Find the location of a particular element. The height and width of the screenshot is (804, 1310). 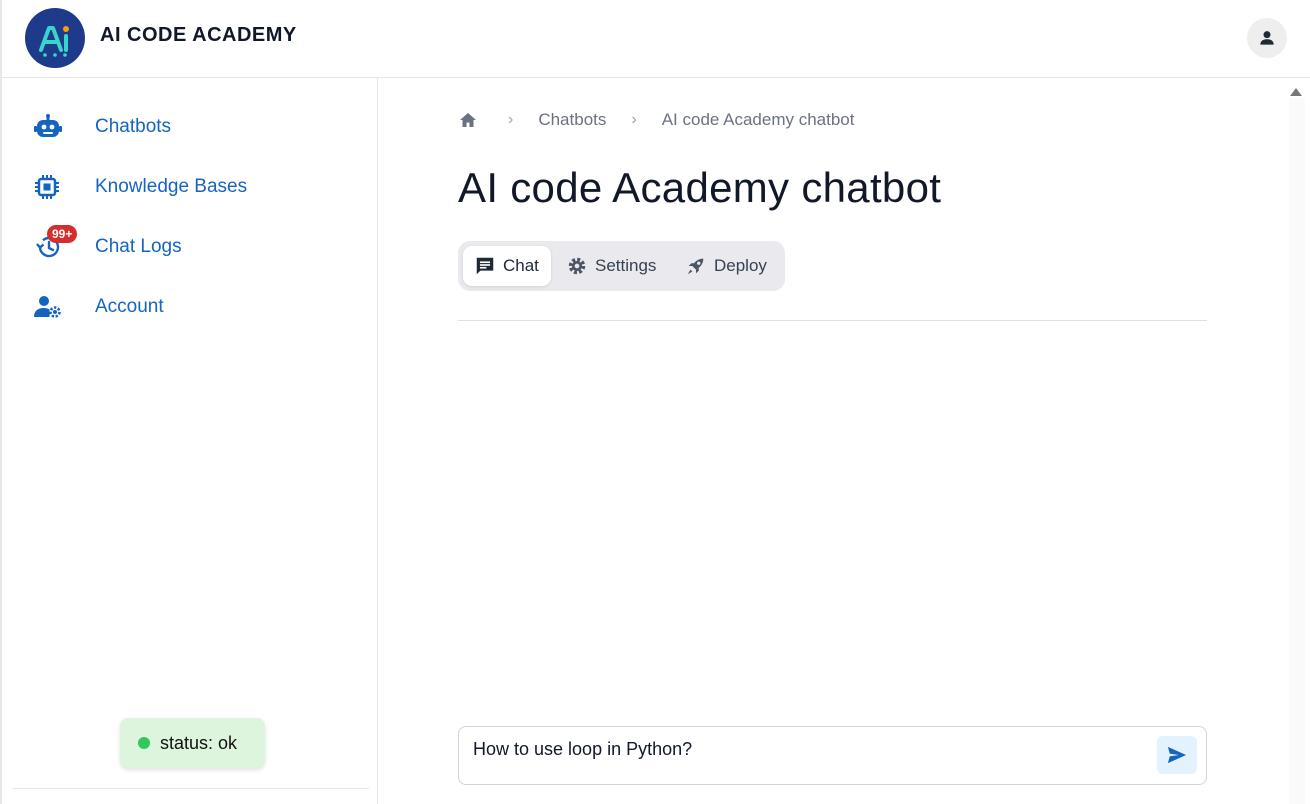

send-button is located at coordinates (1177, 755).